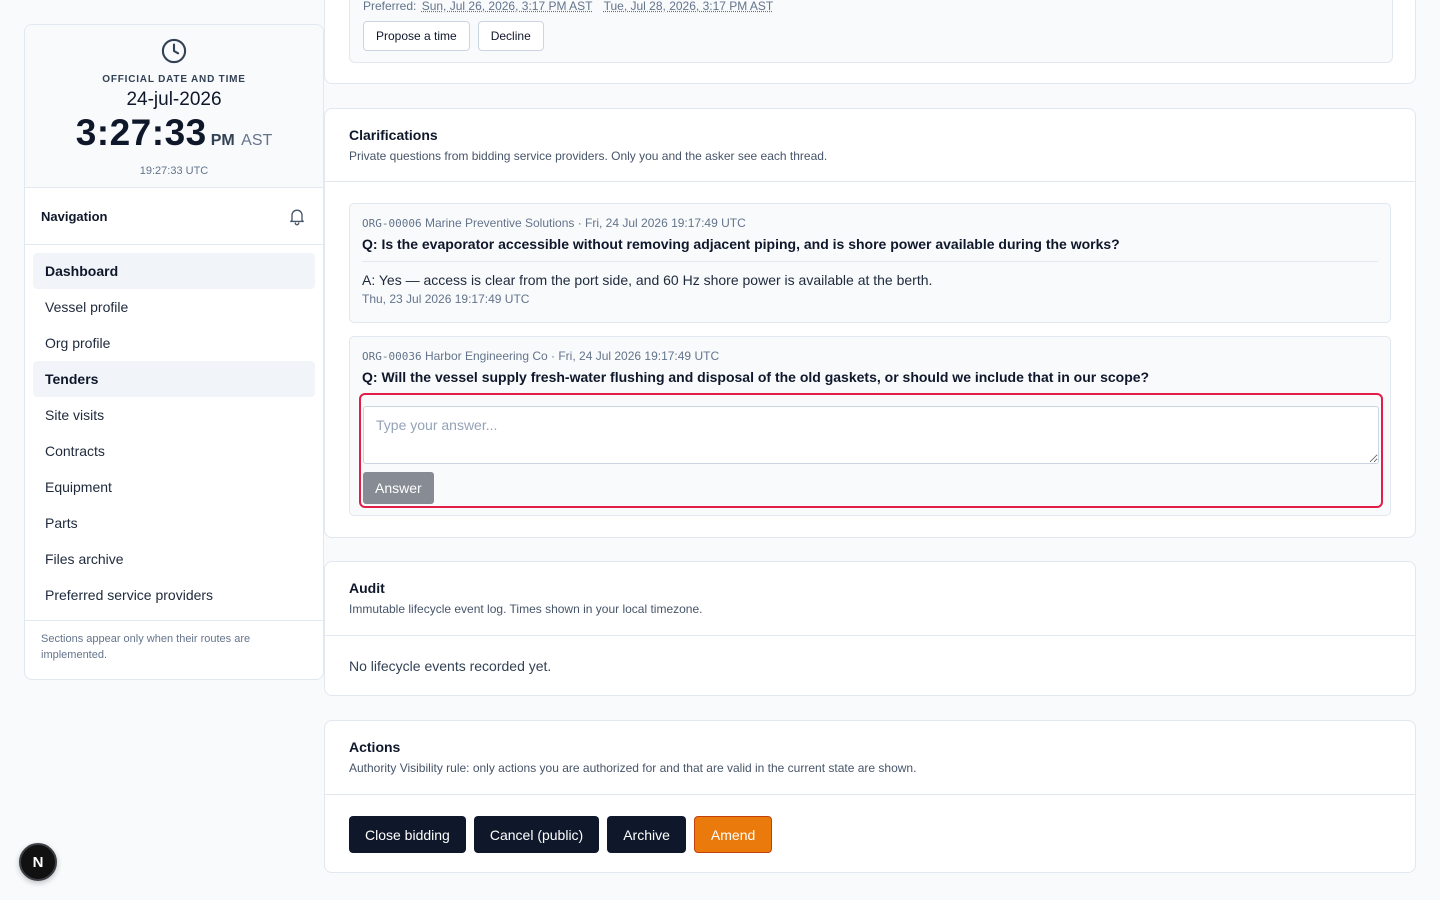 Image resolution: width=1440 pixels, height=900 pixels. What do you see at coordinates (367, 588) in the screenshot?
I see `audit-title: Audit` at bounding box center [367, 588].